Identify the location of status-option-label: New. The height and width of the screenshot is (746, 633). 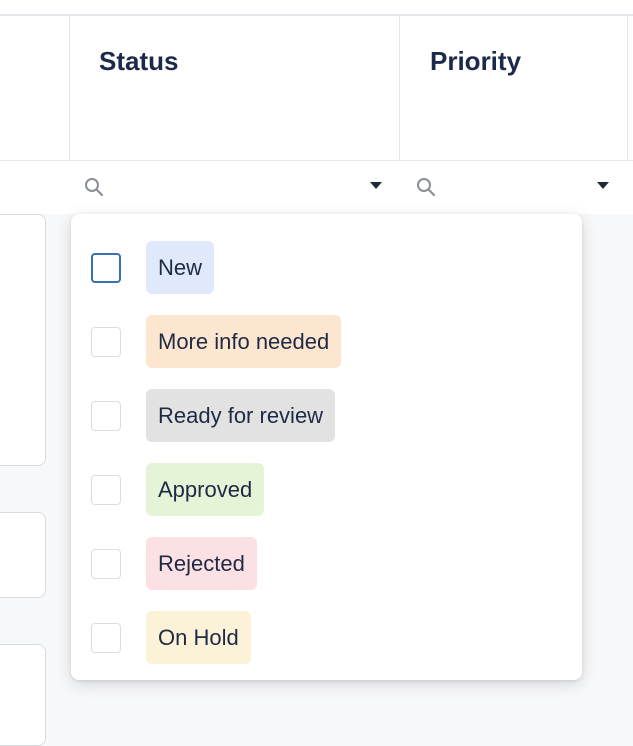
(180, 267).